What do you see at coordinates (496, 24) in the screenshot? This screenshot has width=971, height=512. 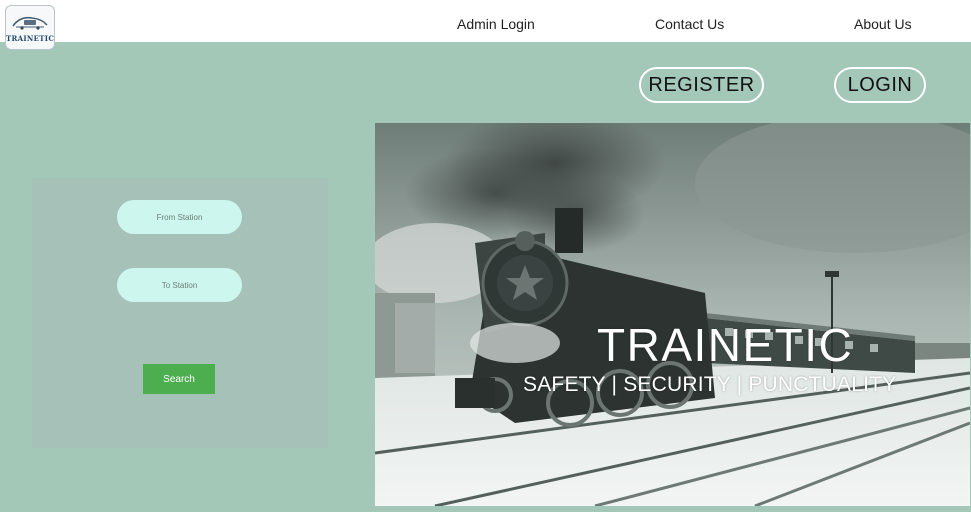 I see `nav-admin-login: Admin Login` at bounding box center [496, 24].